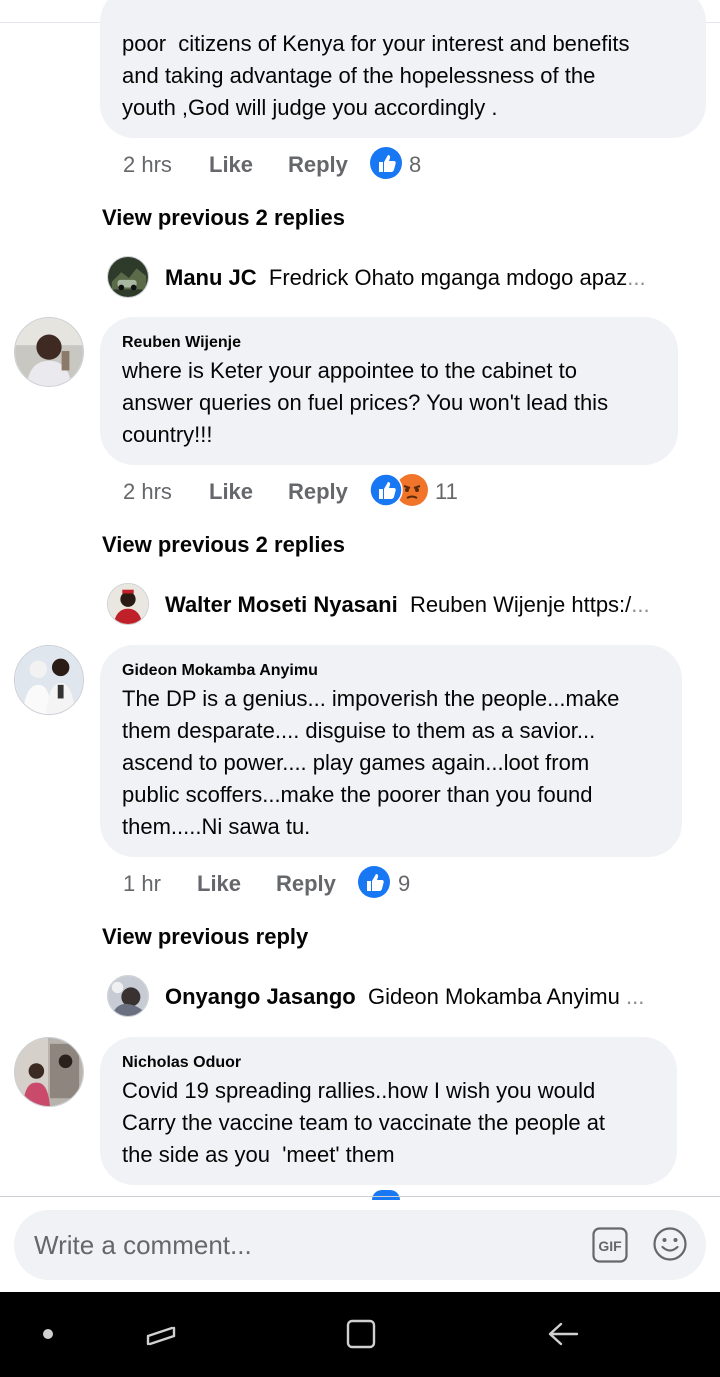  I want to click on gif-label: GIF, so click(610, 1246).